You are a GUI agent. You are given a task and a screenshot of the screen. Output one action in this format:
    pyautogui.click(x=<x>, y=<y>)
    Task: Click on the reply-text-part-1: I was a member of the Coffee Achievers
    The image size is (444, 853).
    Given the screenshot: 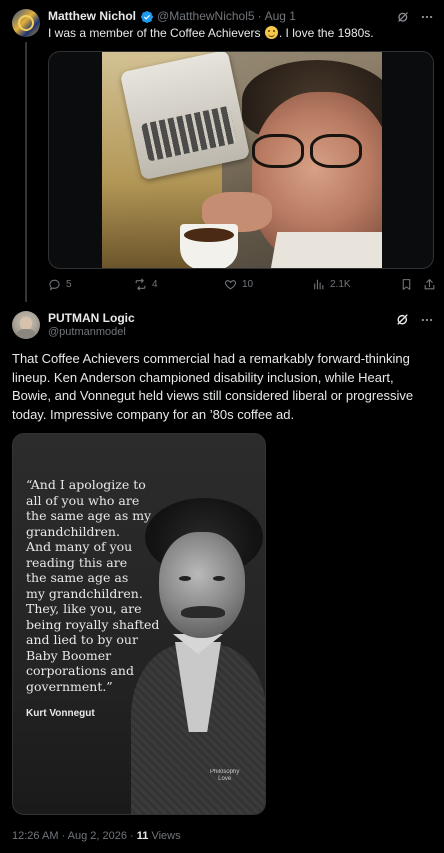 What is the action you would take?
    pyautogui.click(x=156, y=33)
    